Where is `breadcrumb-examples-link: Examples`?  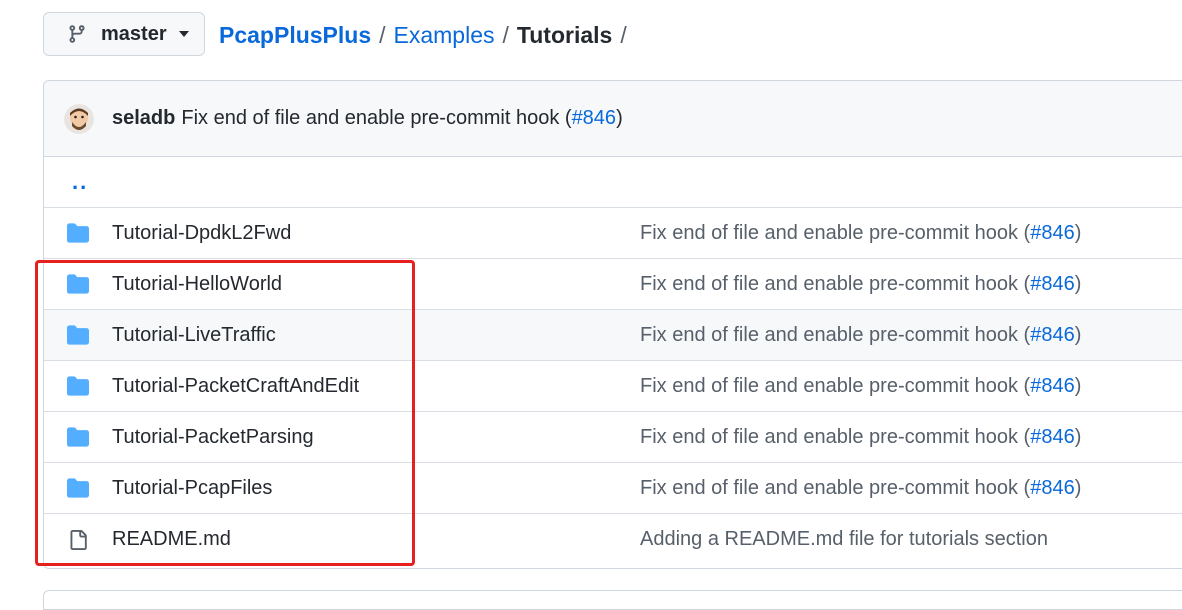
breadcrumb-examples-link: Examples is located at coordinates (444, 35).